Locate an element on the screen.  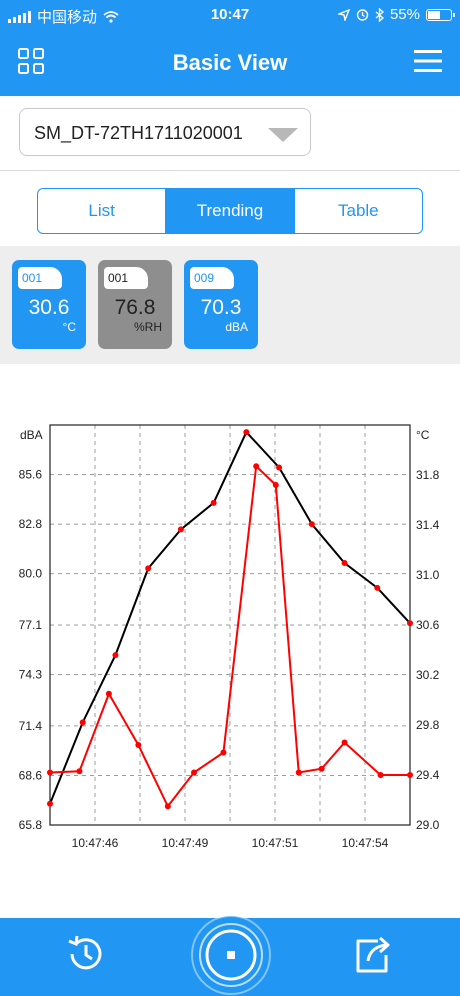
sensor-card-unit: °C is located at coordinates (69, 327).